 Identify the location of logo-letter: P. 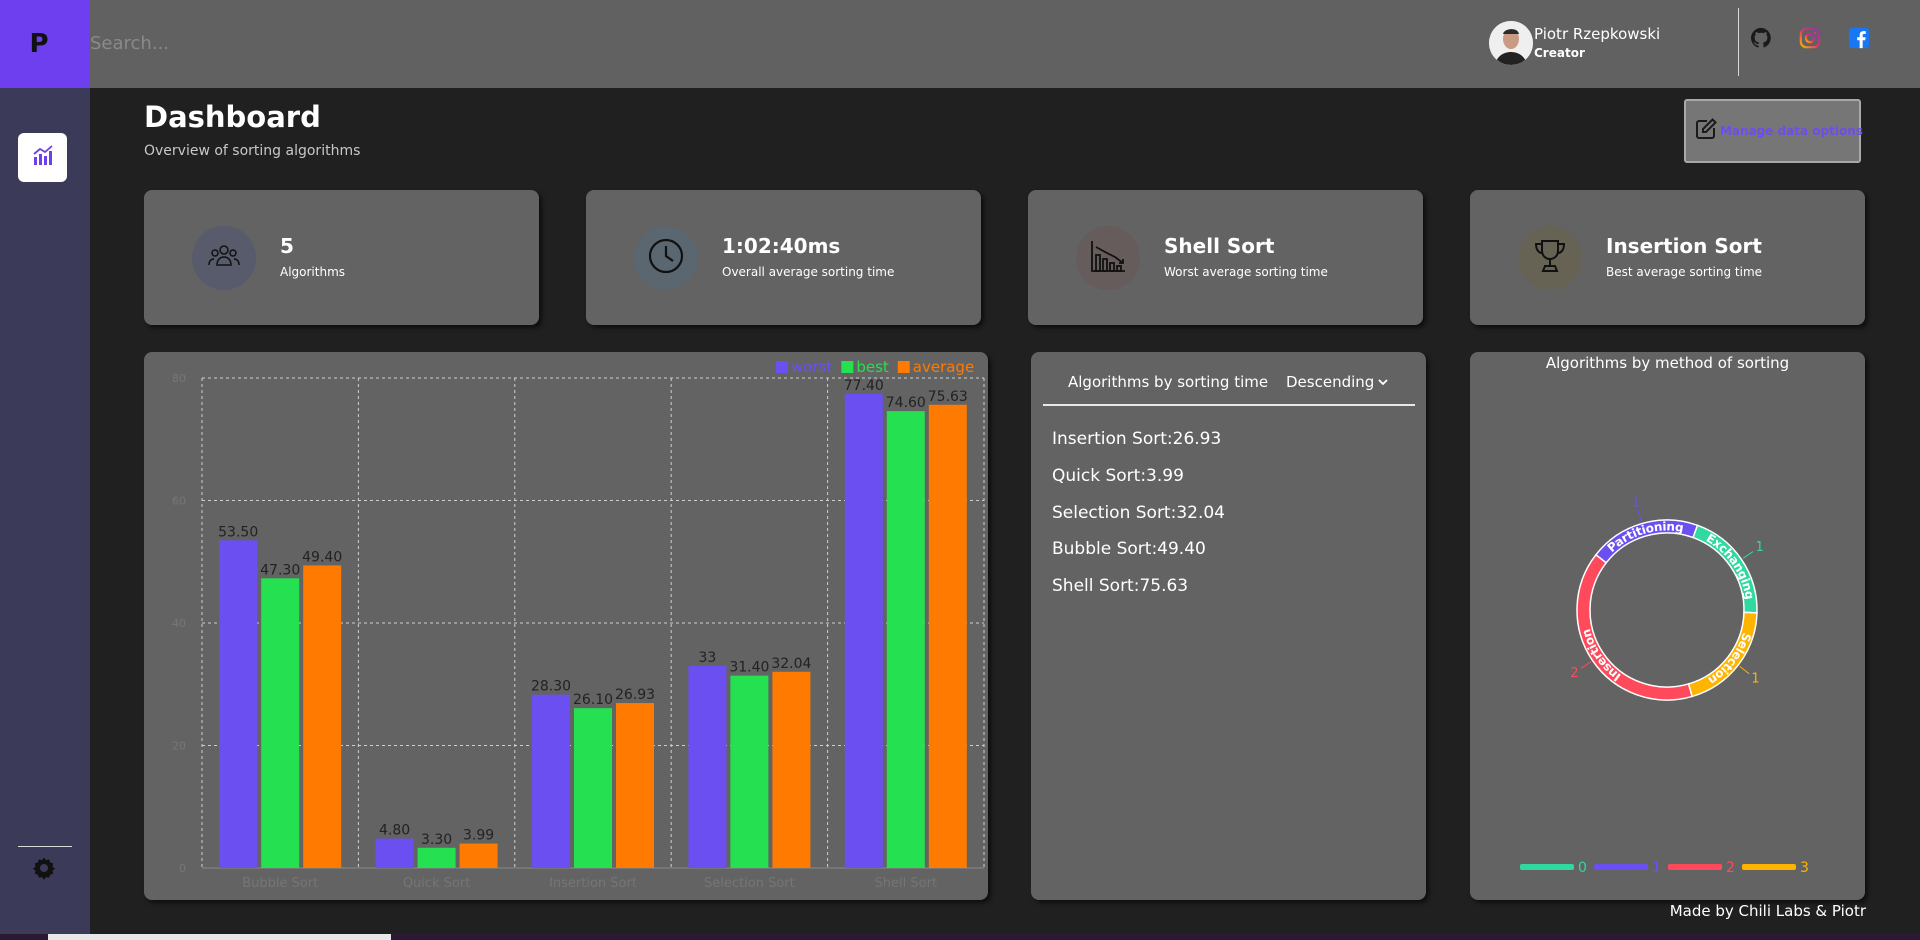
(39, 44).